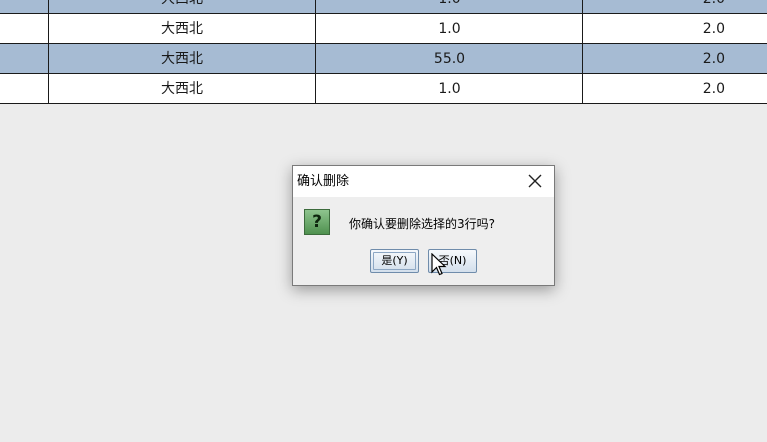 This screenshot has height=442, width=767. What do you see at coordinates (449, 59) in the screenshot?
I see `value-cell: 55.0` at bounding box center [449, 59].